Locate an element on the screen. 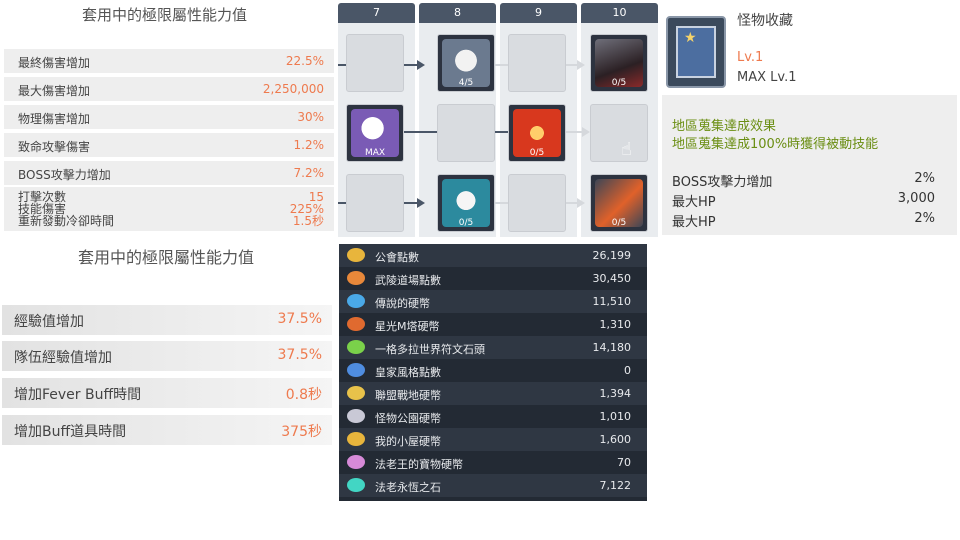  effect-stat-row: BOSS攻擊力增加 2% is located at coordinates (809, 180).